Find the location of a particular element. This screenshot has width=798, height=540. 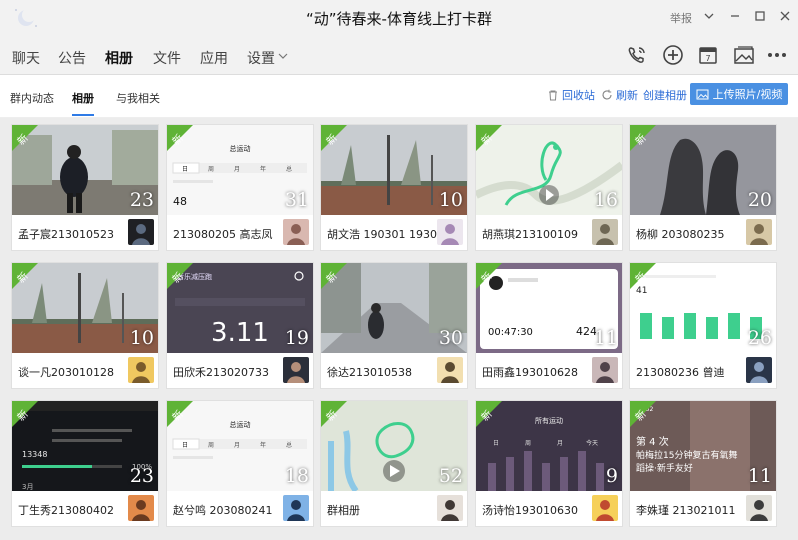

calendar-icon: 7 is located at coordinates (708, 55).